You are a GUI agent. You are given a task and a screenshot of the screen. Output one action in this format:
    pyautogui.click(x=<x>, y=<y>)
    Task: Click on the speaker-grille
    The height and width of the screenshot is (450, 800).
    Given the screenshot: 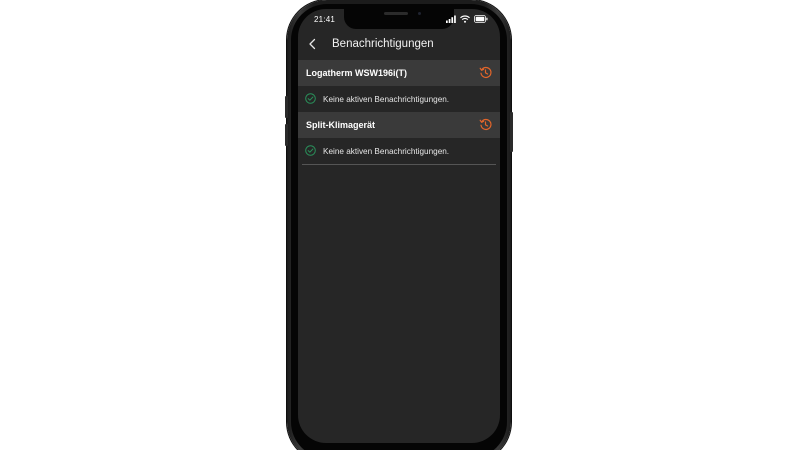 What is the action you would take?
    pyautogui.click(x=396, y=13)
    